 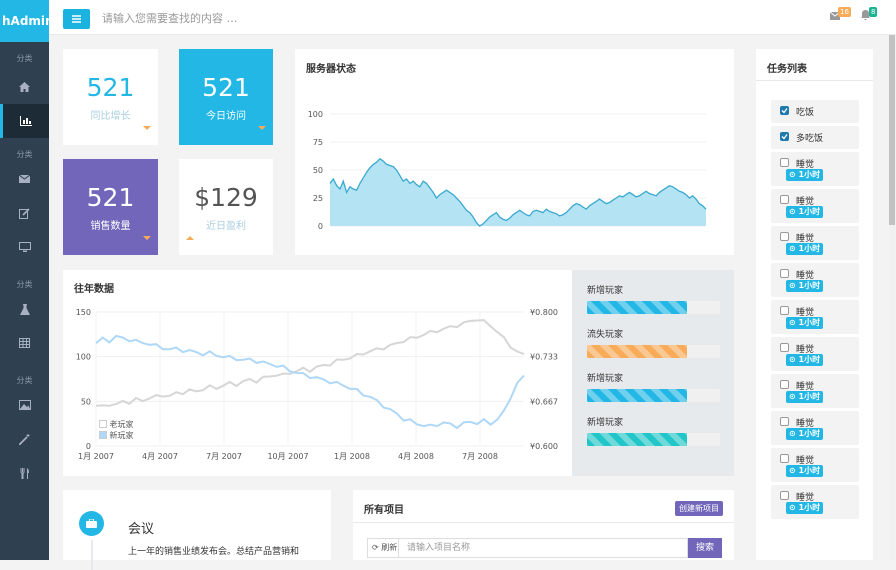 What do you see at coordinates (121, 424) in the screenshot?
I see `legend-label: 老玩家` at bounding box center [121, 424].